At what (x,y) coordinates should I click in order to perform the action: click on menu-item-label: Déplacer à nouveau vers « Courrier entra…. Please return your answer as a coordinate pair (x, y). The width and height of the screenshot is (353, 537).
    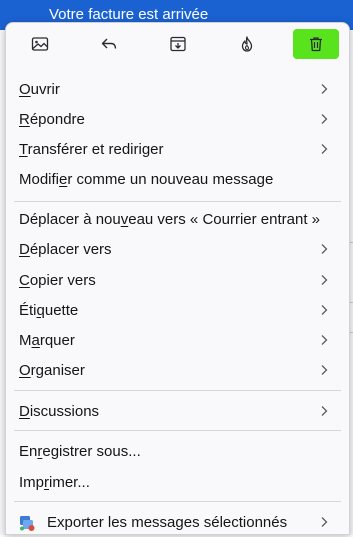
    Looking at the image, I should click on (169, 219).